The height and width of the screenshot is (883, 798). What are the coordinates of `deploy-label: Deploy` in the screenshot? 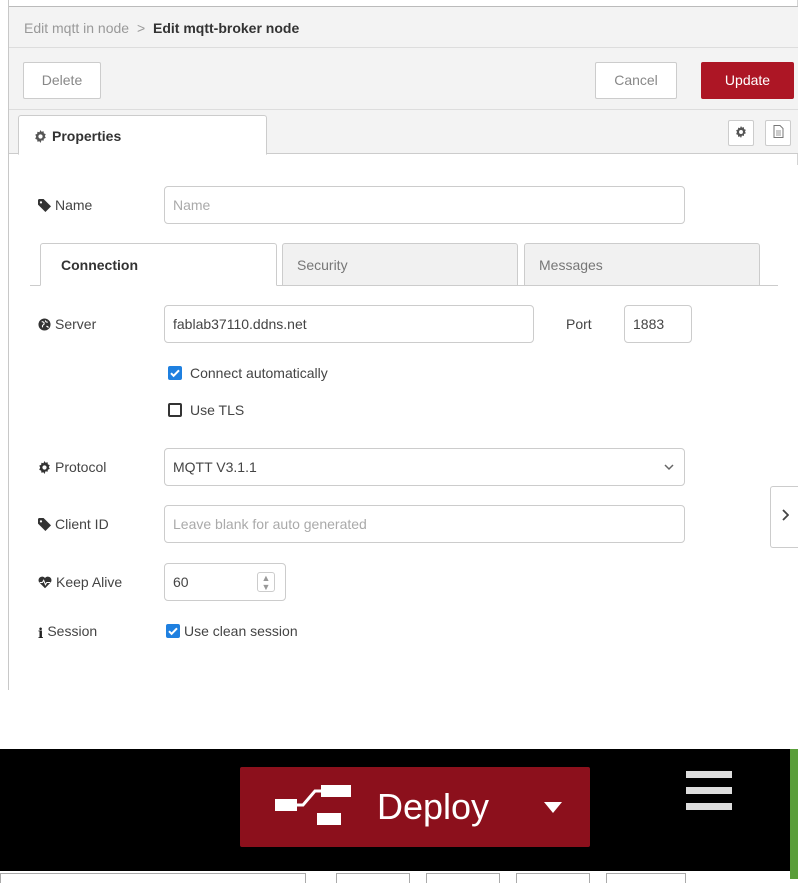 It's located at (433, 806).